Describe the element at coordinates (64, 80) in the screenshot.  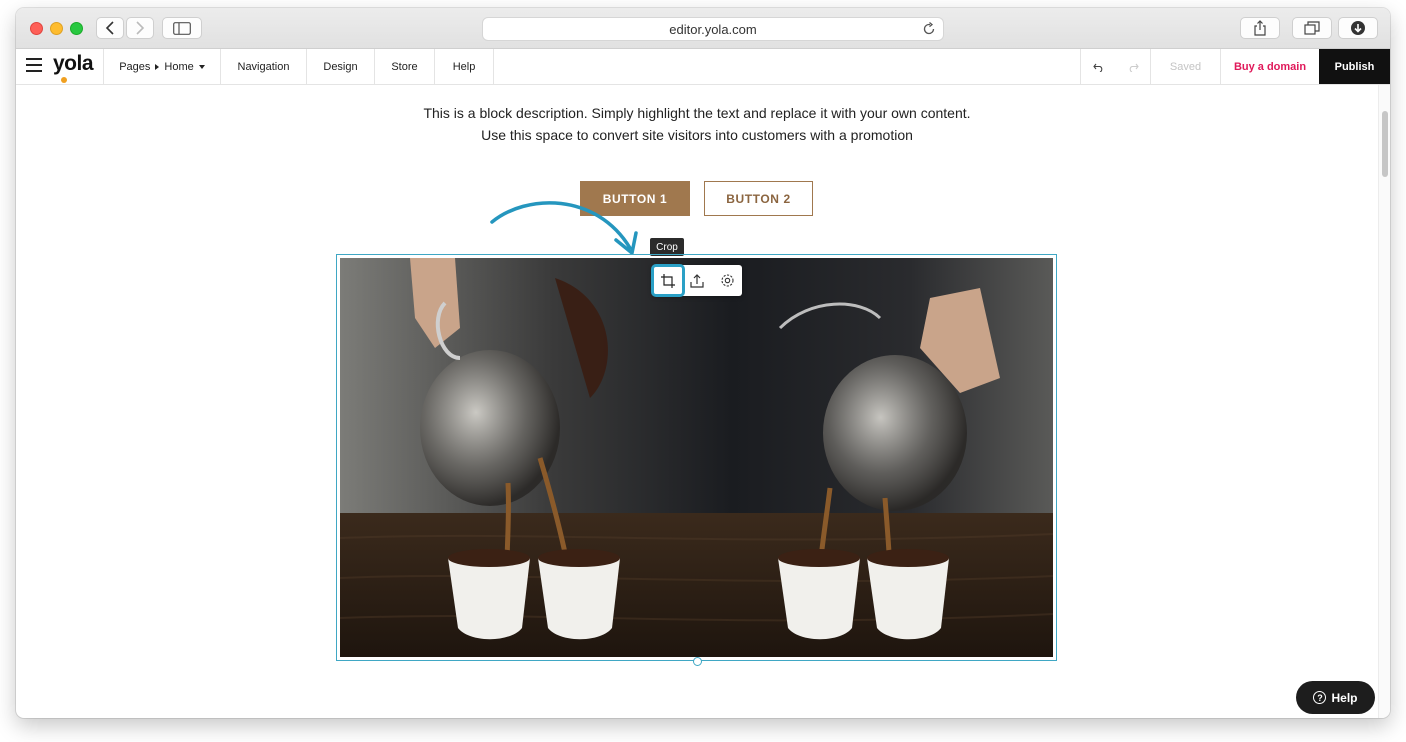
I see `logo-dot` at that location.